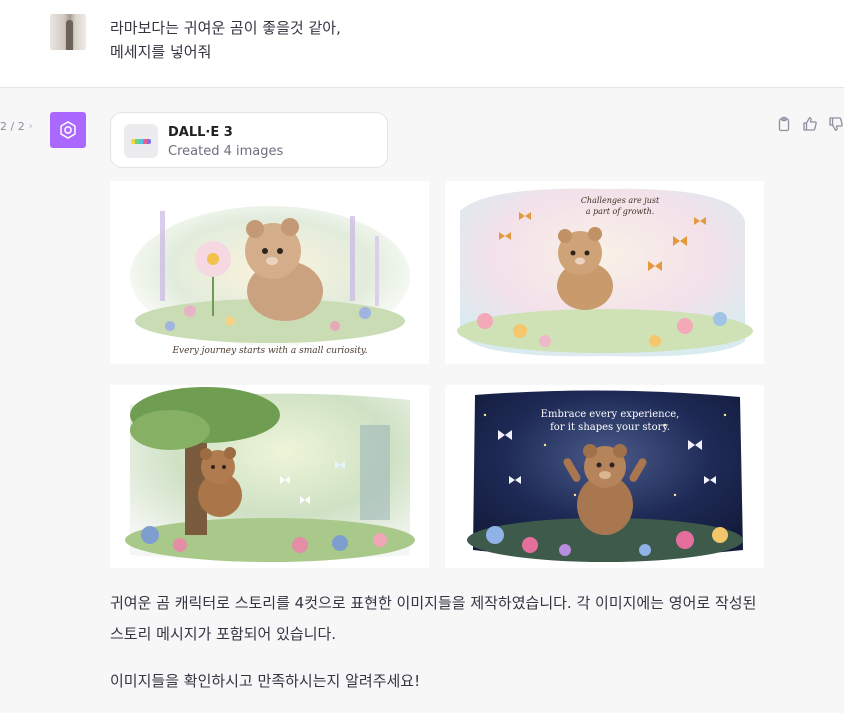  What do you see at coordinates (265, 681) in the screenshot?
I see `message-paragraph-2: 이미지들을 확인하시고 만족하시는지 알려주세요!` at bounding box center [265, 681].